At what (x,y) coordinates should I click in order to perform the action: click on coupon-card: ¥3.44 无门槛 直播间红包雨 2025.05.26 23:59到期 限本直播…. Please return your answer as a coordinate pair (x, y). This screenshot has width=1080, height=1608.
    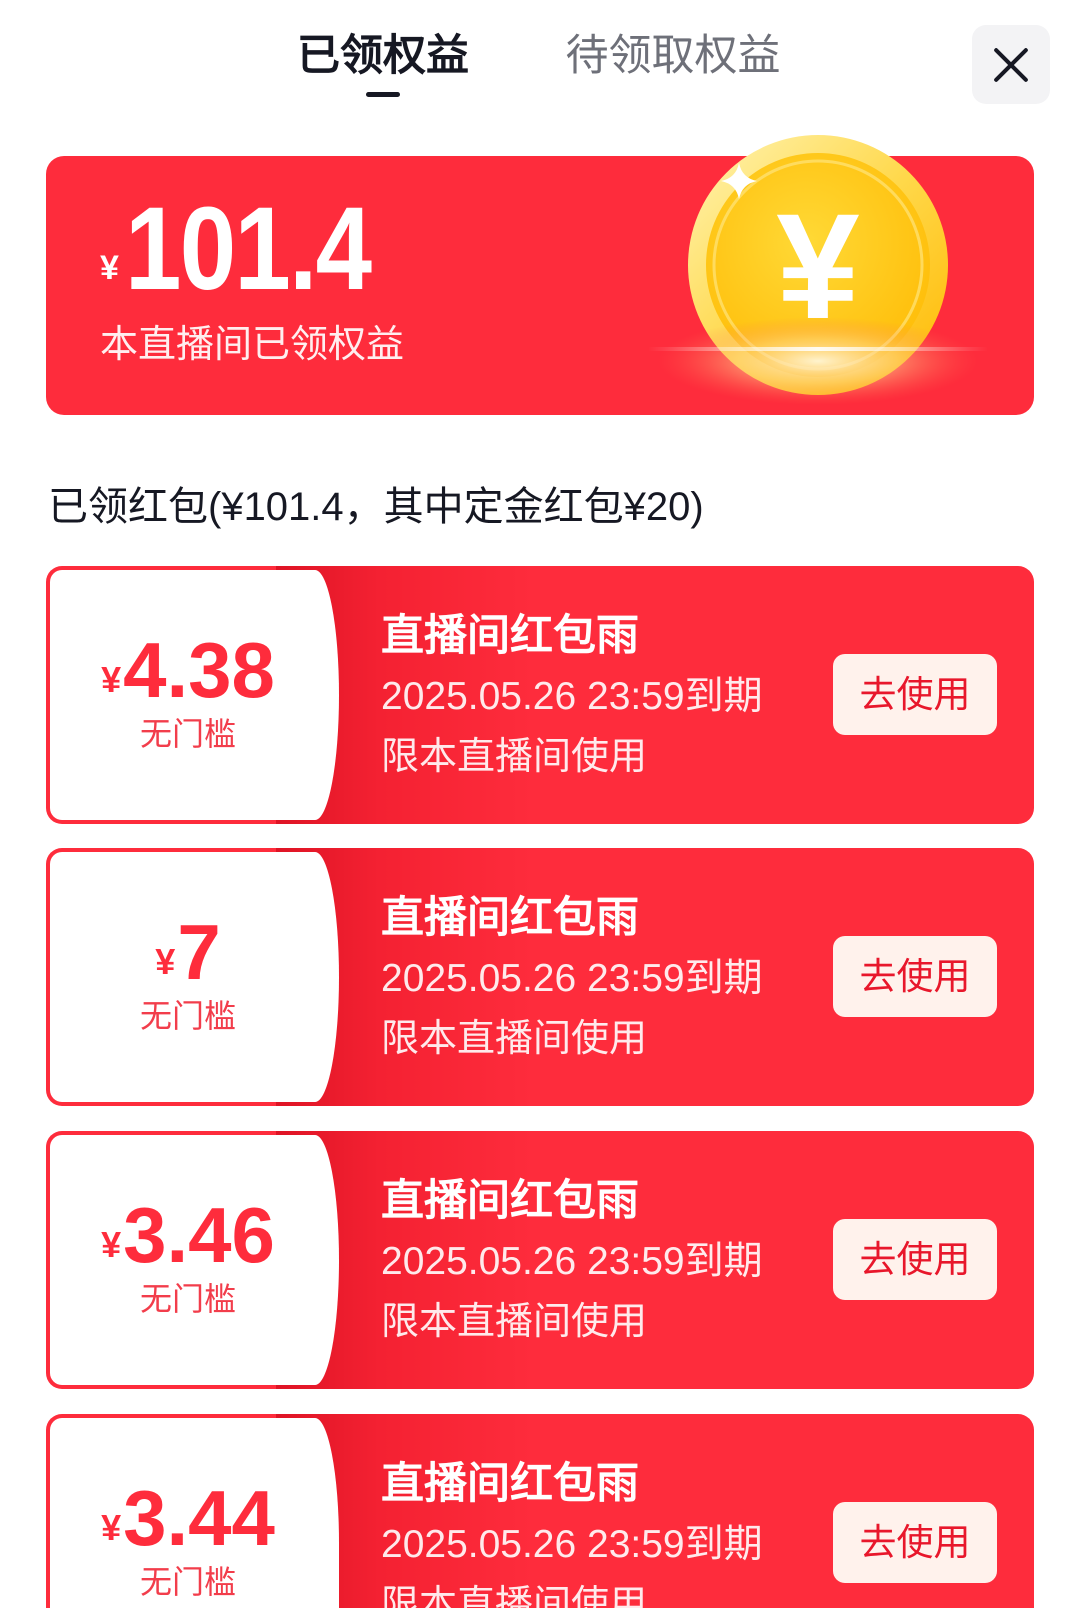
    Looking at the image, I should click on (540, 1511).